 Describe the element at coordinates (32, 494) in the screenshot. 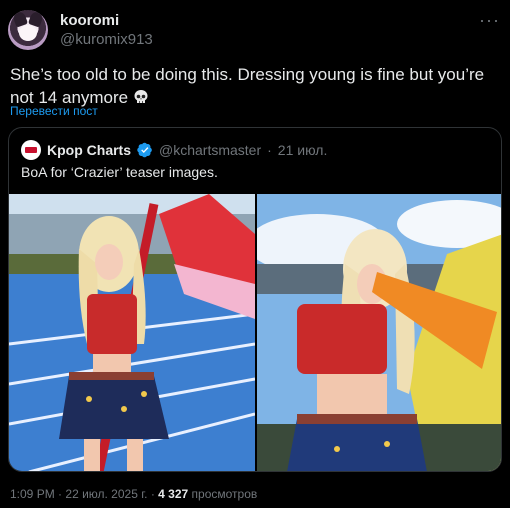

I see `tweet-time: 1:09 PM` at that location.